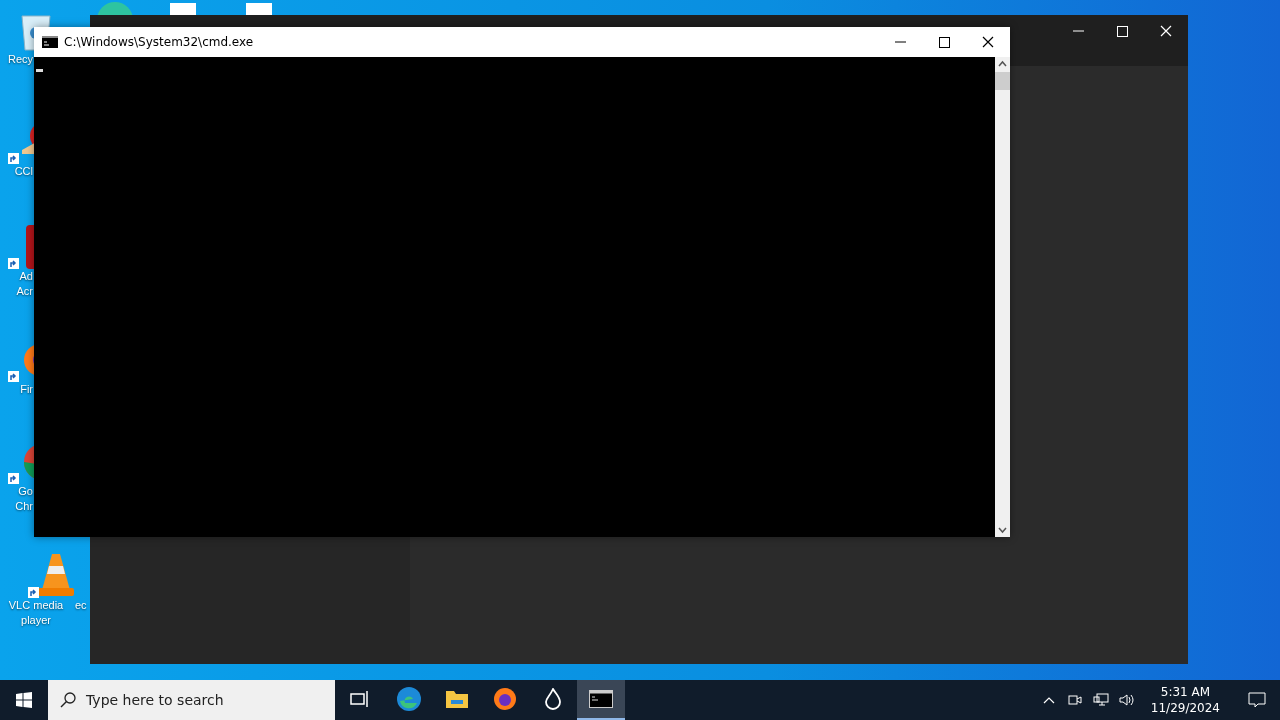 The height and width of the screenshot is (720, 1280). I want to click on taskbar-app-button, so click(601, 700).